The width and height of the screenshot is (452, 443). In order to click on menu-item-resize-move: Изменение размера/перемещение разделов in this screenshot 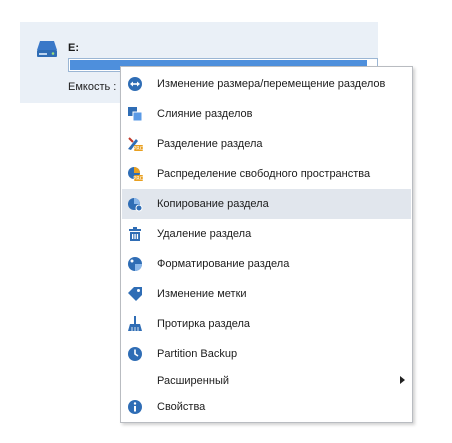, I will do `click(266, 84)`.